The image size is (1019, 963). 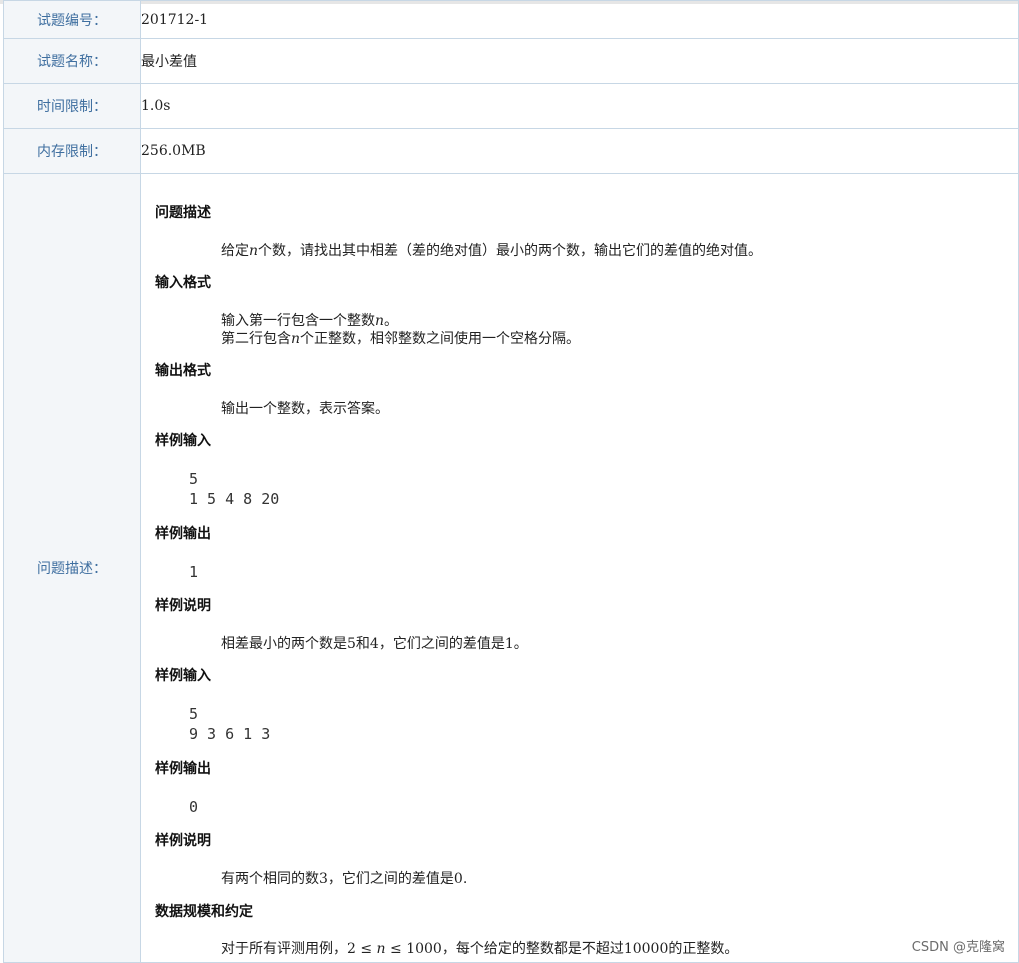 I want to click on heading-data-scale: 数据规模和约定, so click(x=204, y=912).